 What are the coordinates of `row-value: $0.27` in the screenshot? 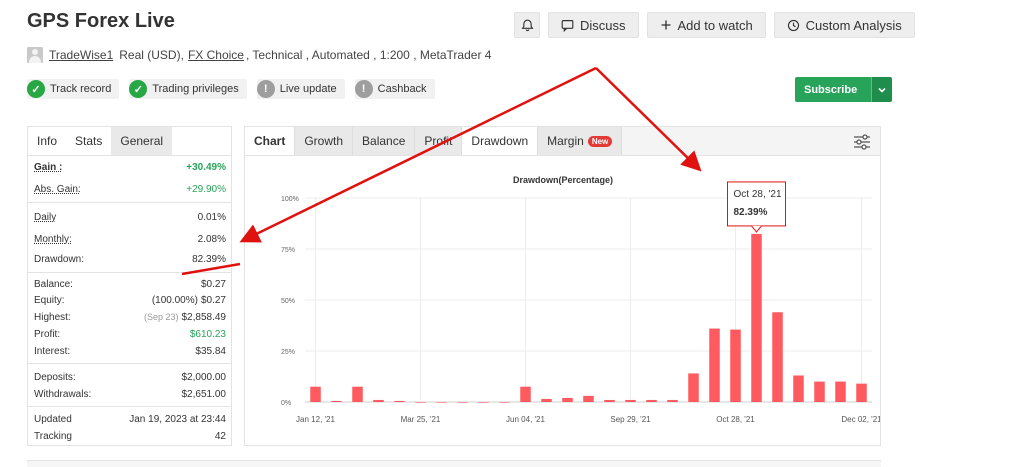 It's located at (213, 284).